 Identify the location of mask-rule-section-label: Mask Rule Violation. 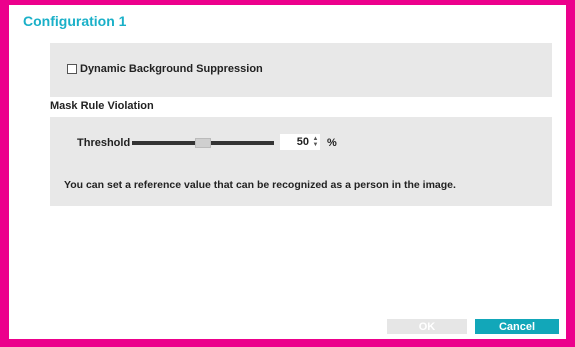
(102, 106).